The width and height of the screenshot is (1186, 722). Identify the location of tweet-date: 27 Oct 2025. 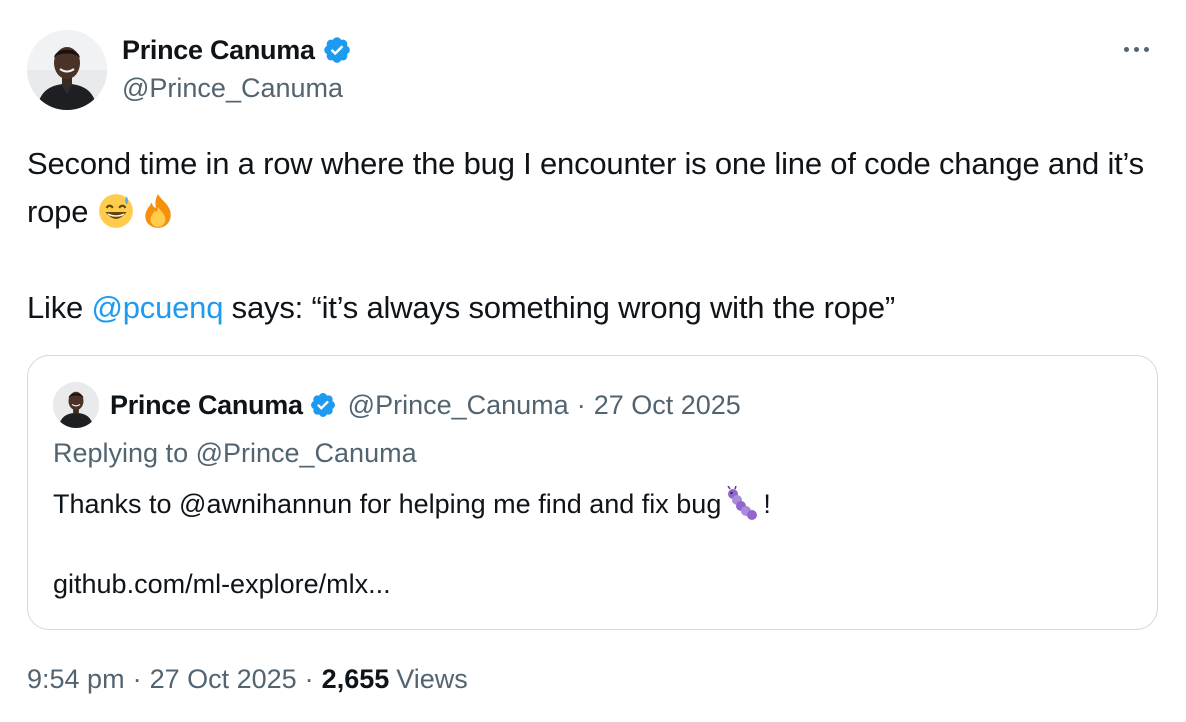
(223, 679).